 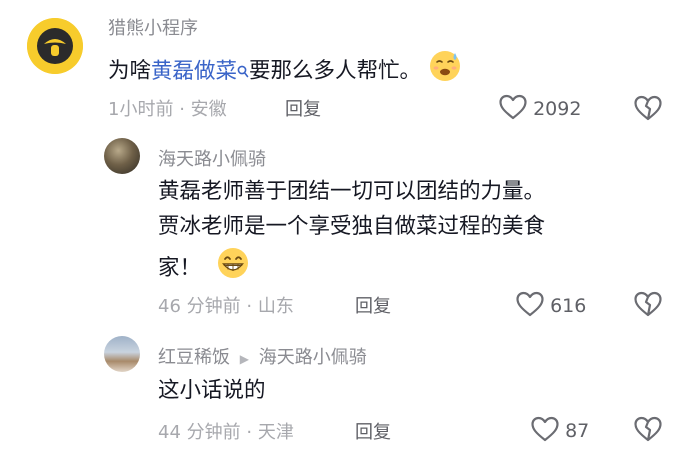 I want to click on comment-time: 1小时前, so click(x=141, y=109).